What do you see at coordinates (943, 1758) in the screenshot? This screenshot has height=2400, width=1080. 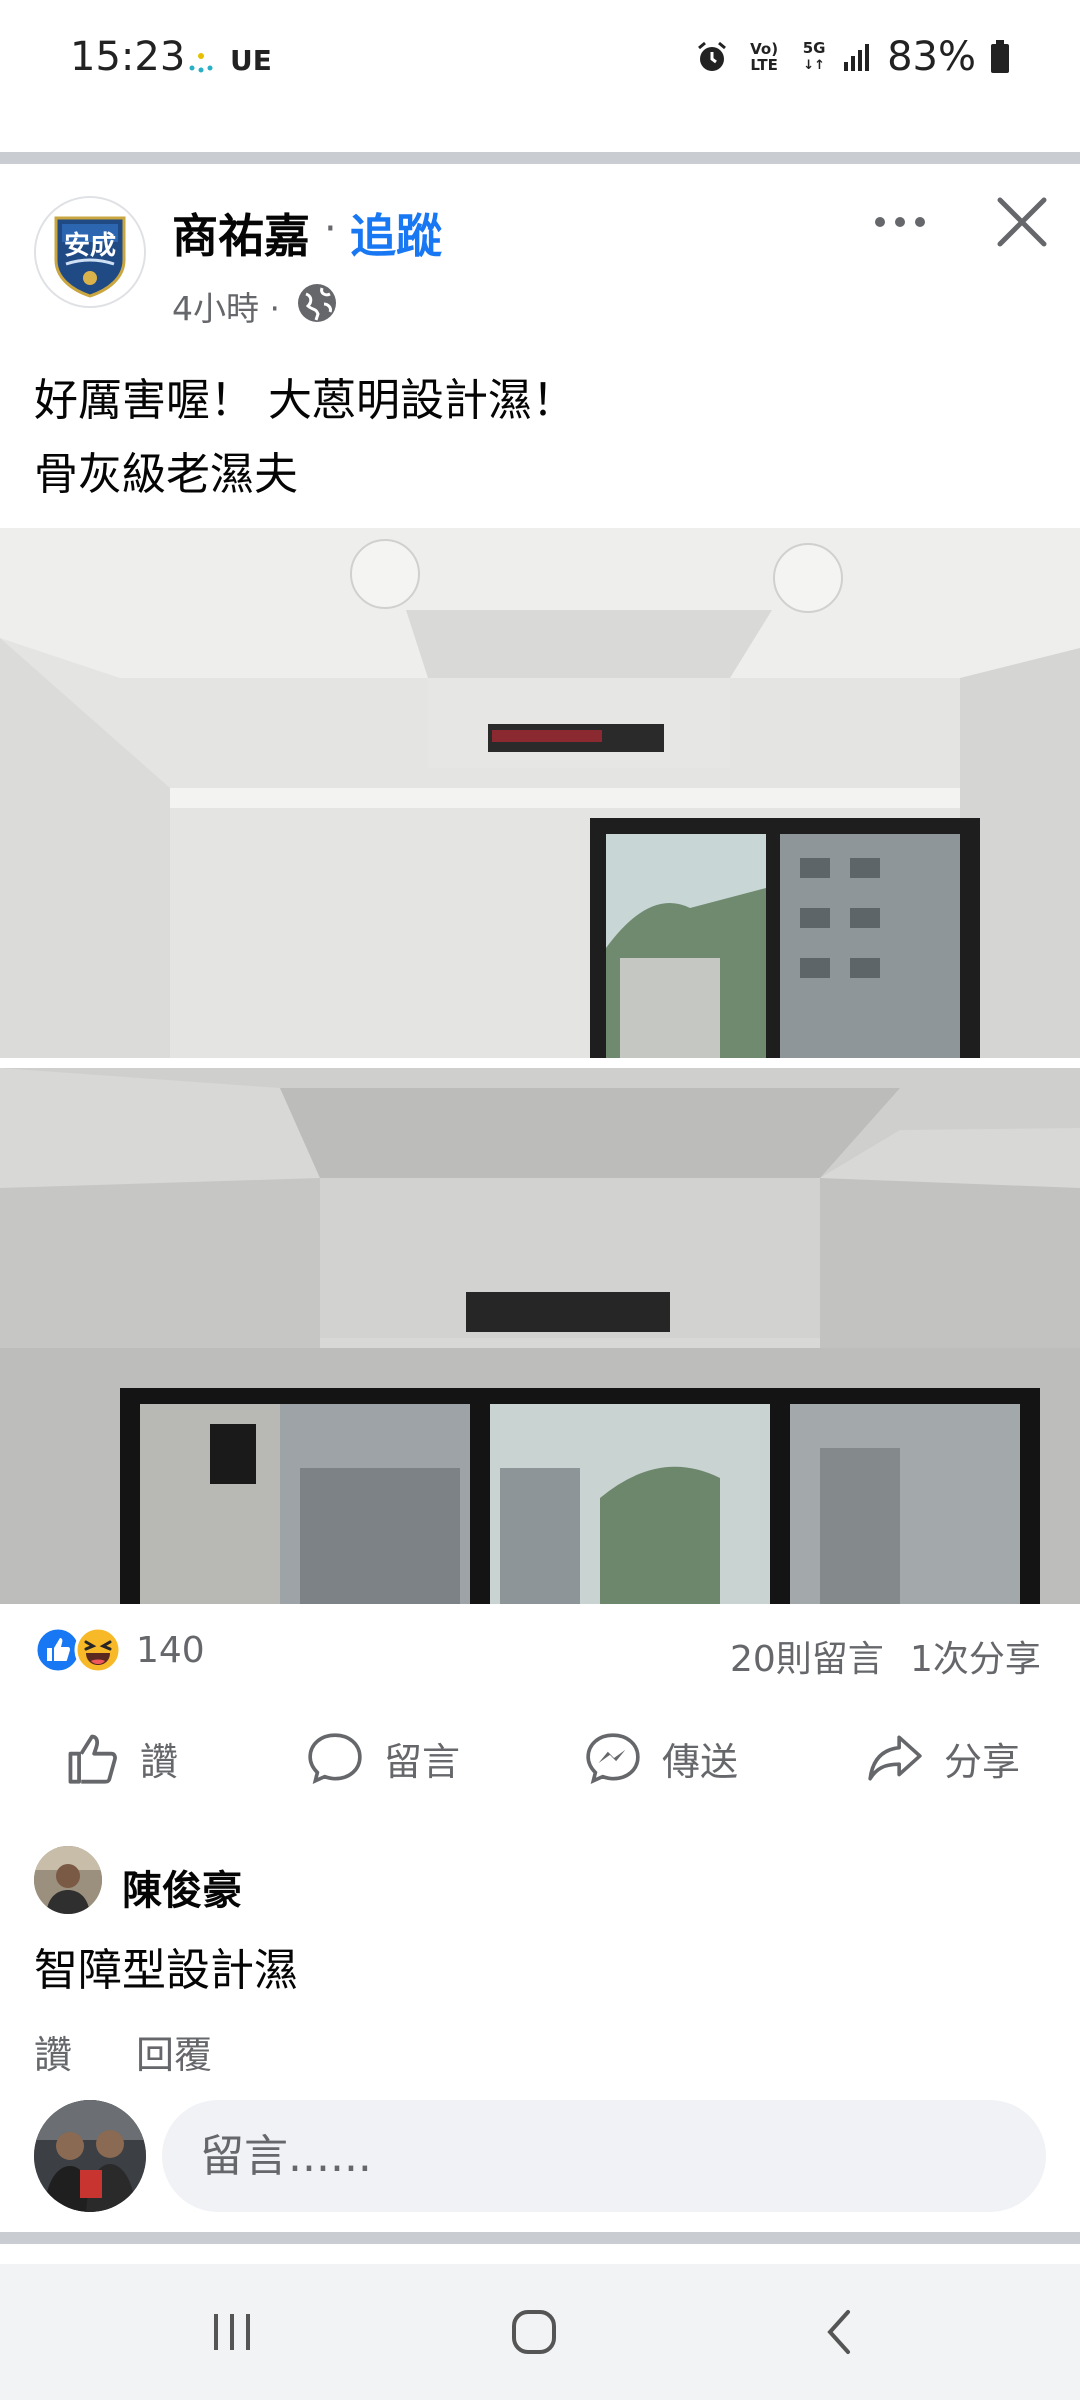 I see `share-button: 分享` at bounding box center [943, 1758].